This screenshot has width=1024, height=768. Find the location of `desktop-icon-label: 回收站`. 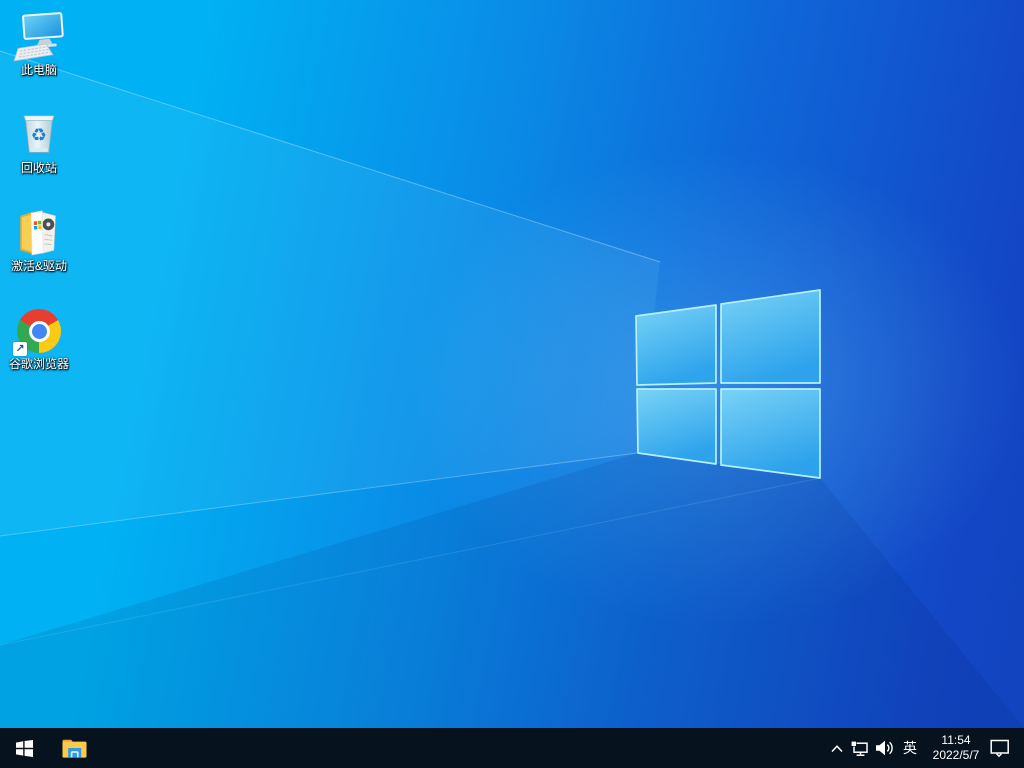

desktop-icon-label: 回收站 is located at coordinates (38, 168).